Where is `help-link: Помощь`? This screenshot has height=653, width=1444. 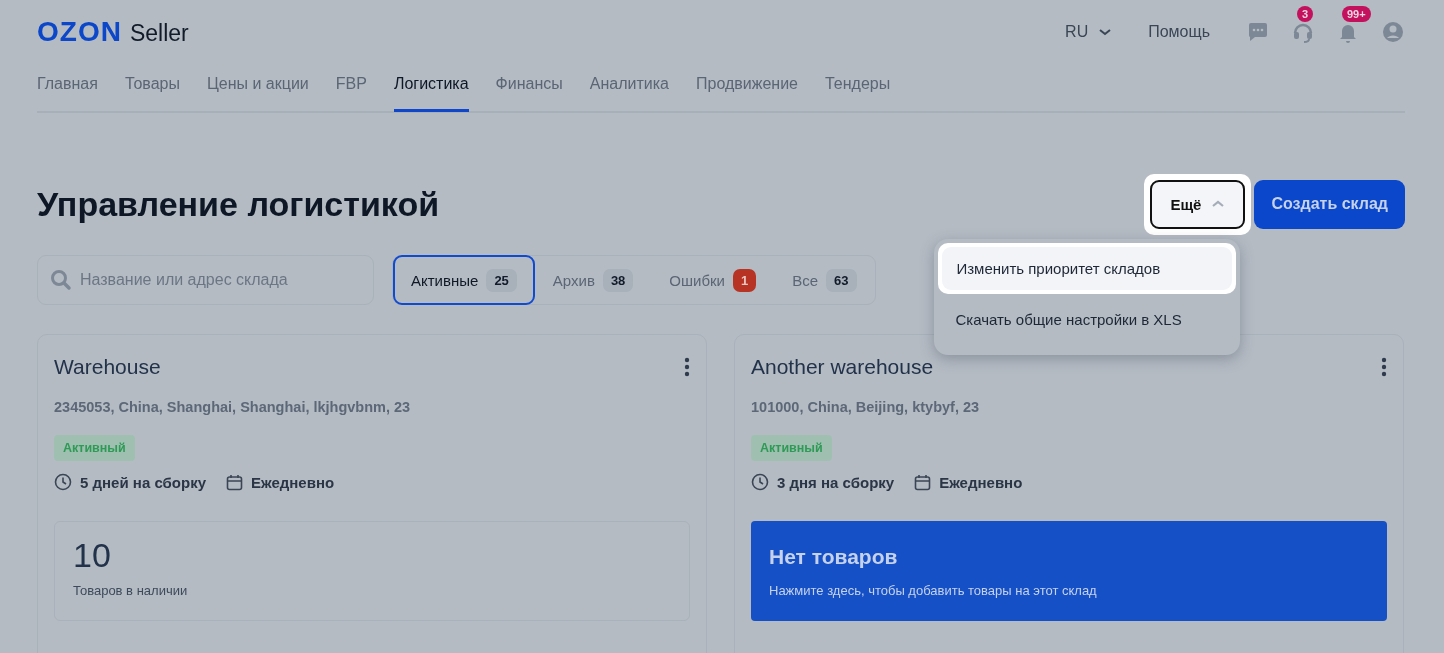 help-link: Помощь is located at coordinates (1179, 32).